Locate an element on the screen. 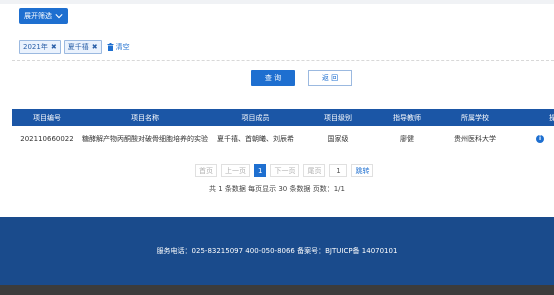 The image size is (554, 295). cell-project-id: 202110660022 is located at coordinates (47, 138).